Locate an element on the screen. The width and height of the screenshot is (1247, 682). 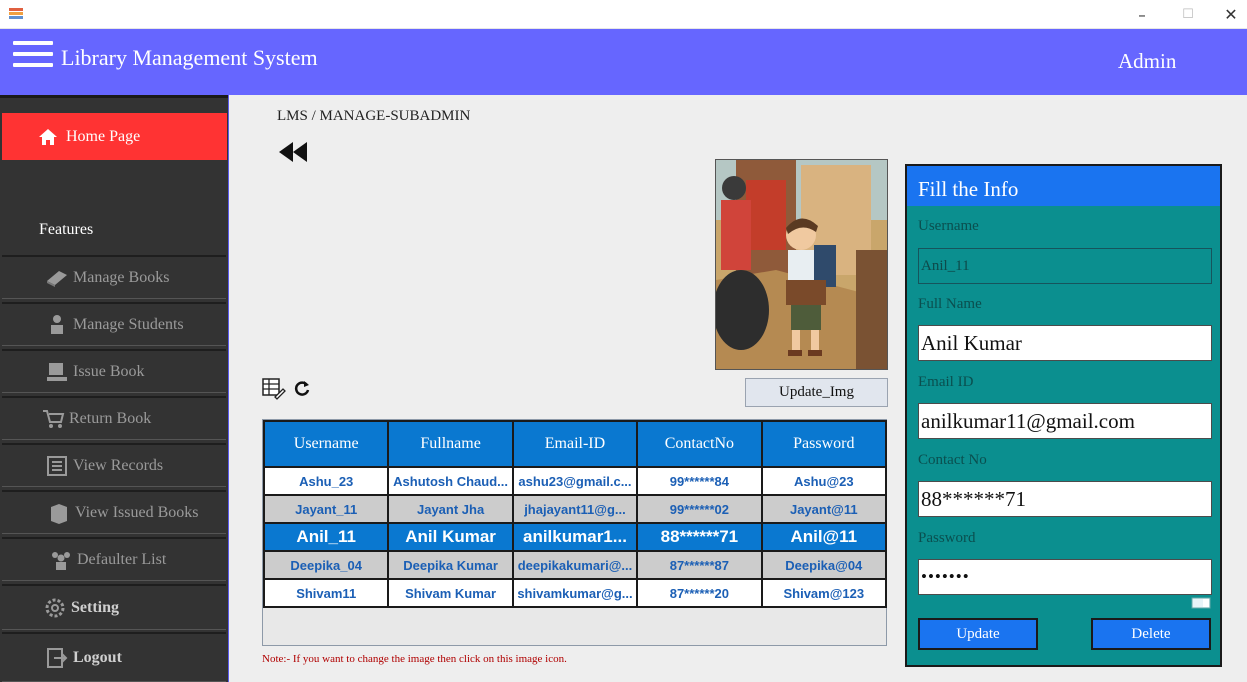
table-cell: 99******02 is located at coordinates (699, 509).